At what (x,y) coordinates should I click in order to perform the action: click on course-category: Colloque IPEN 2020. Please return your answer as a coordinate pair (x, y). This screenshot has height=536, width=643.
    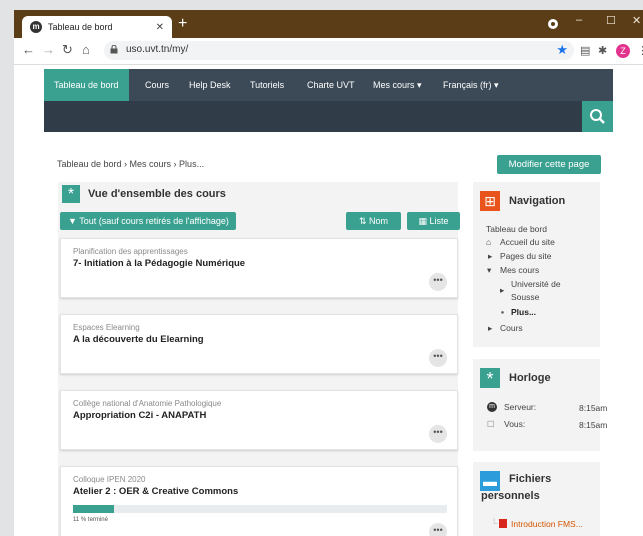
    Looking at the image, I should click on (109, 479).